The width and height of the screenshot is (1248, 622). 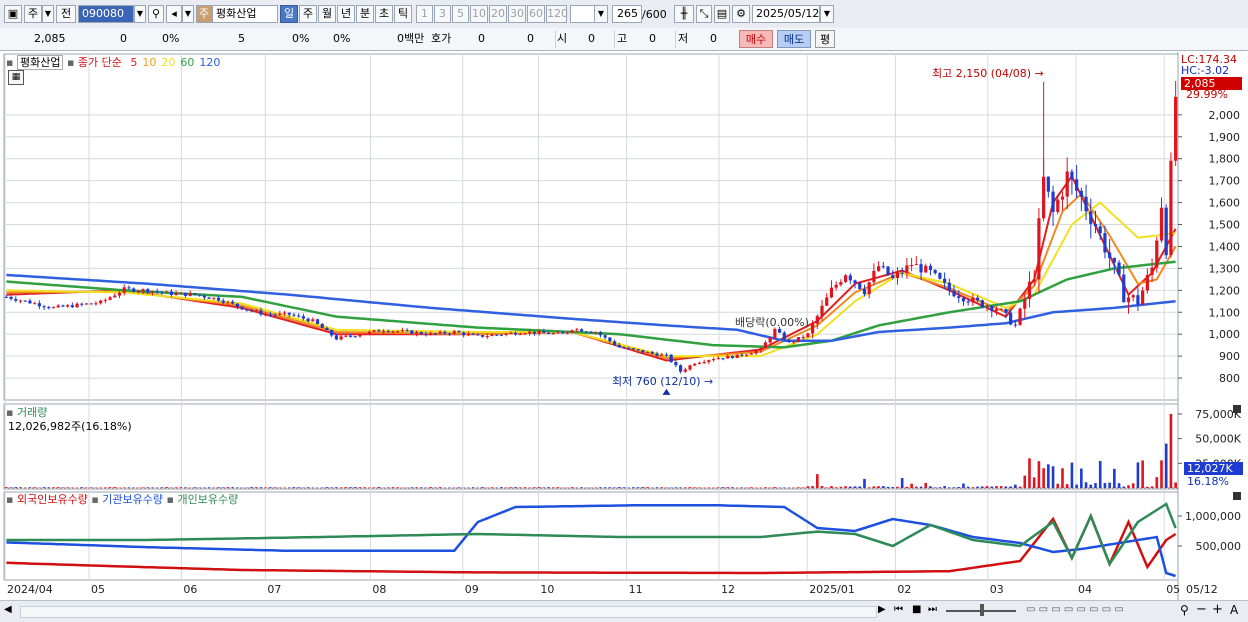 I want to click on period-일: 일, so click(x=289, y=14).